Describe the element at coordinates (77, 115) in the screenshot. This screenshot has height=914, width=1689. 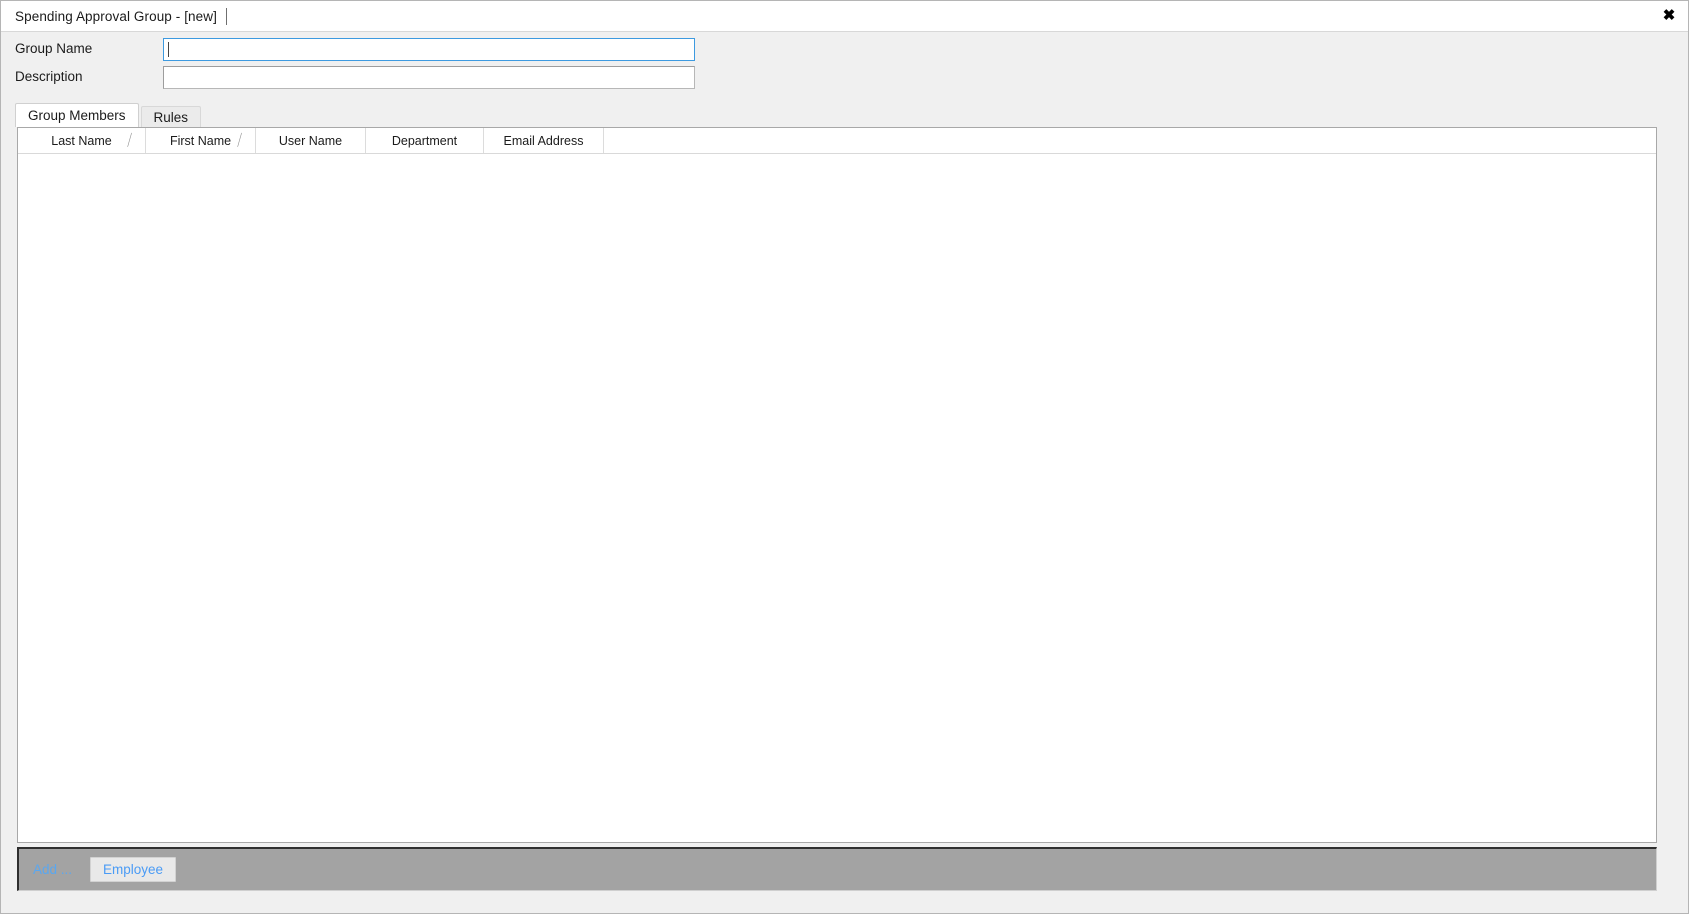
I see `tab-group-members: Group Members` at that location.